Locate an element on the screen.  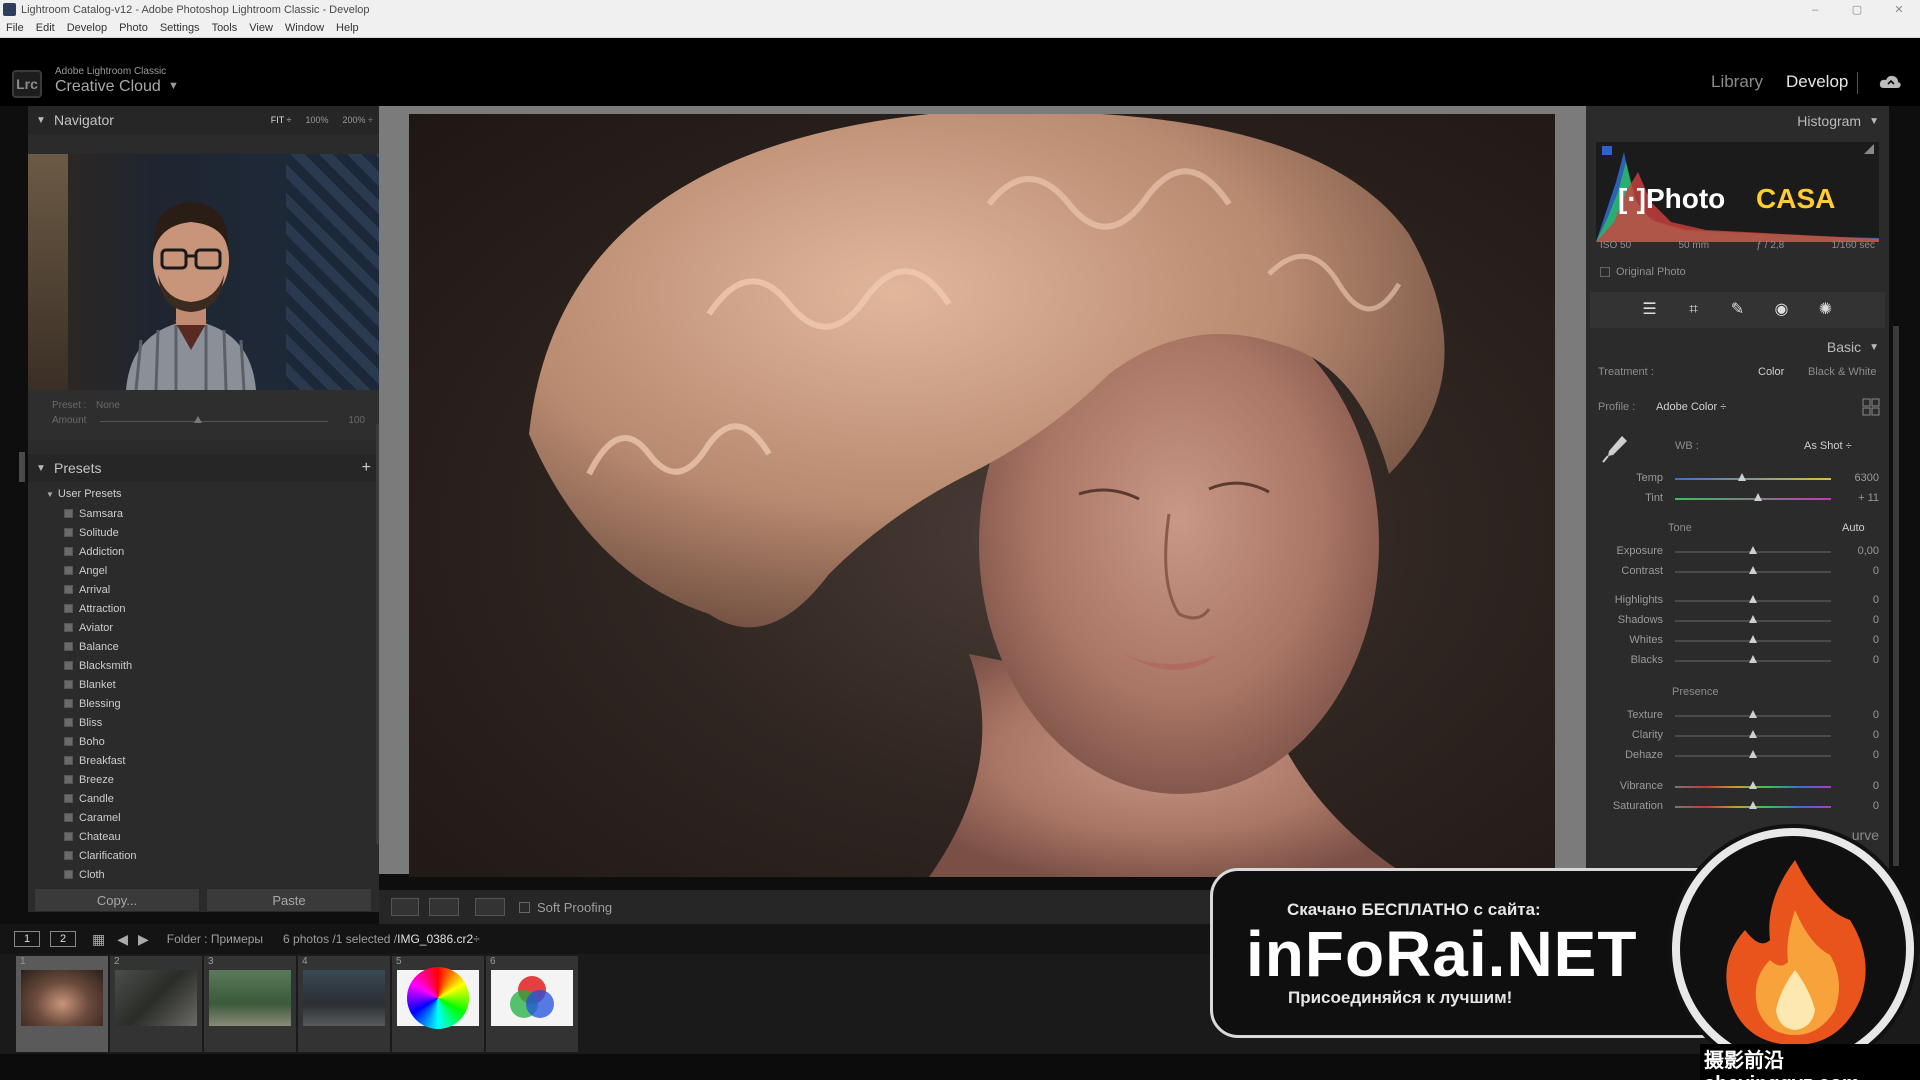
redeye-icon: ◉ is located at coordinates (1782, 310).